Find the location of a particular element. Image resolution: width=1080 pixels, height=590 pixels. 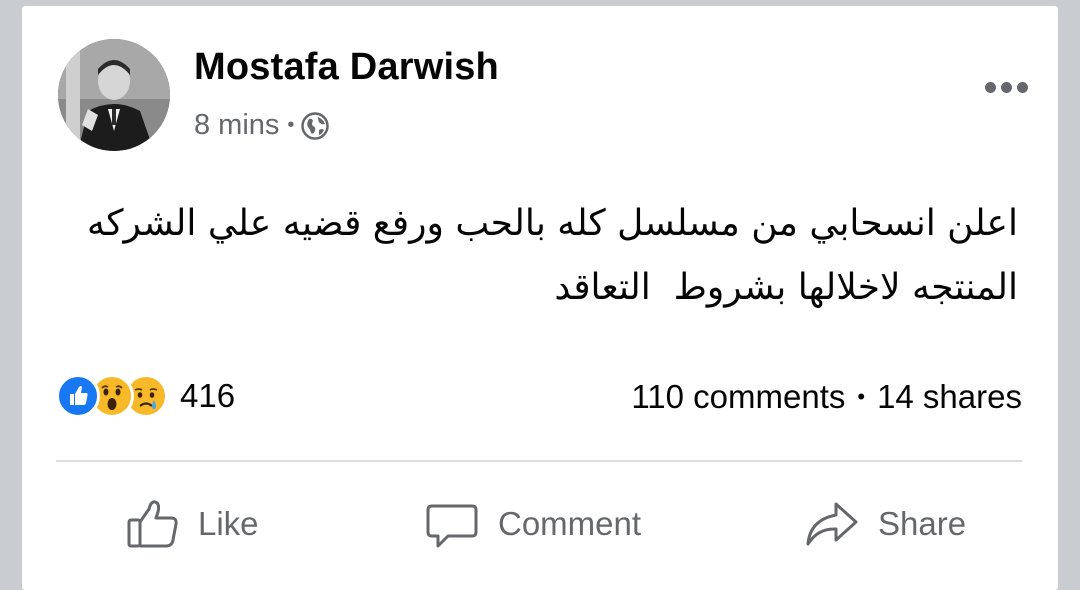

like-reaction-icon is located at coordinates (78, 396).